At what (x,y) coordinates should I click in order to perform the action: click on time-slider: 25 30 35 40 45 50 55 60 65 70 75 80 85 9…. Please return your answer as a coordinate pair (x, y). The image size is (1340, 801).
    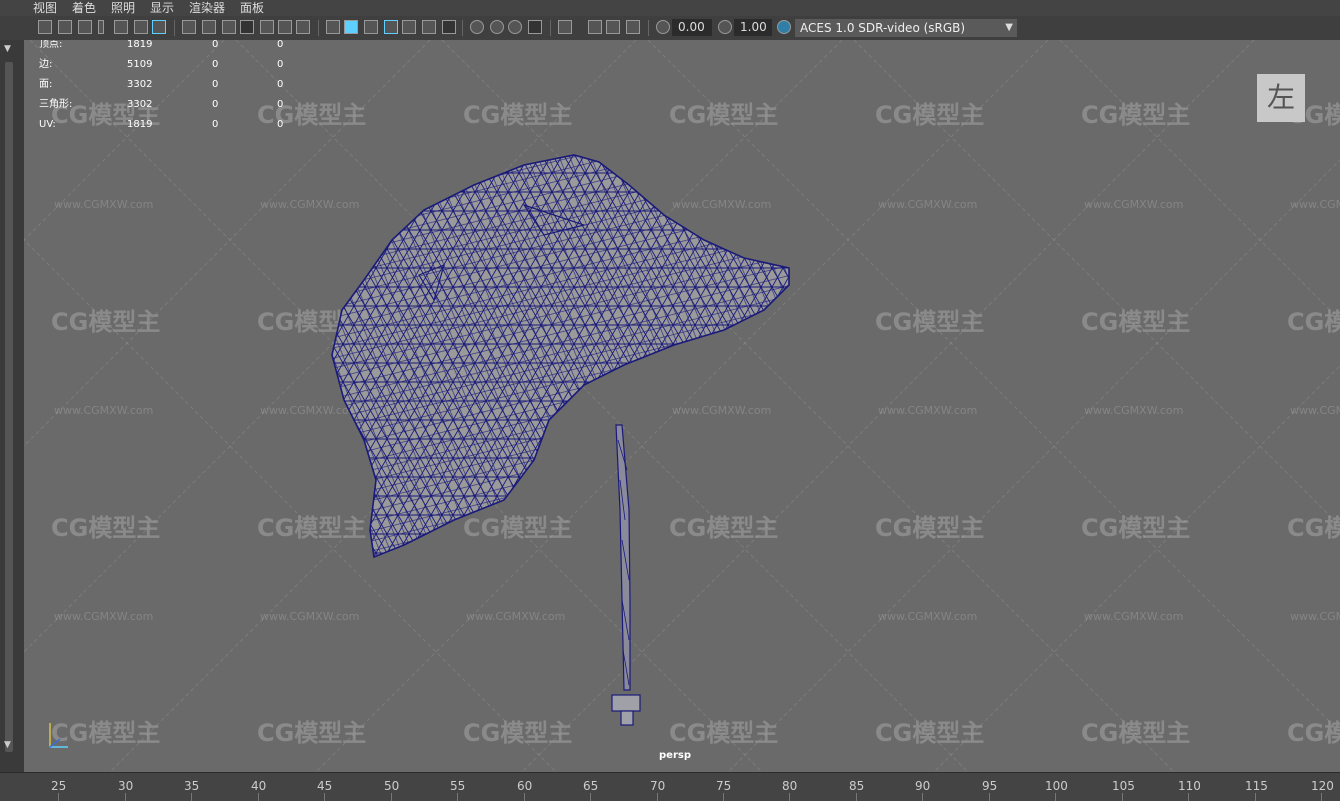
    Looking at the image, I should click on (670, 786).